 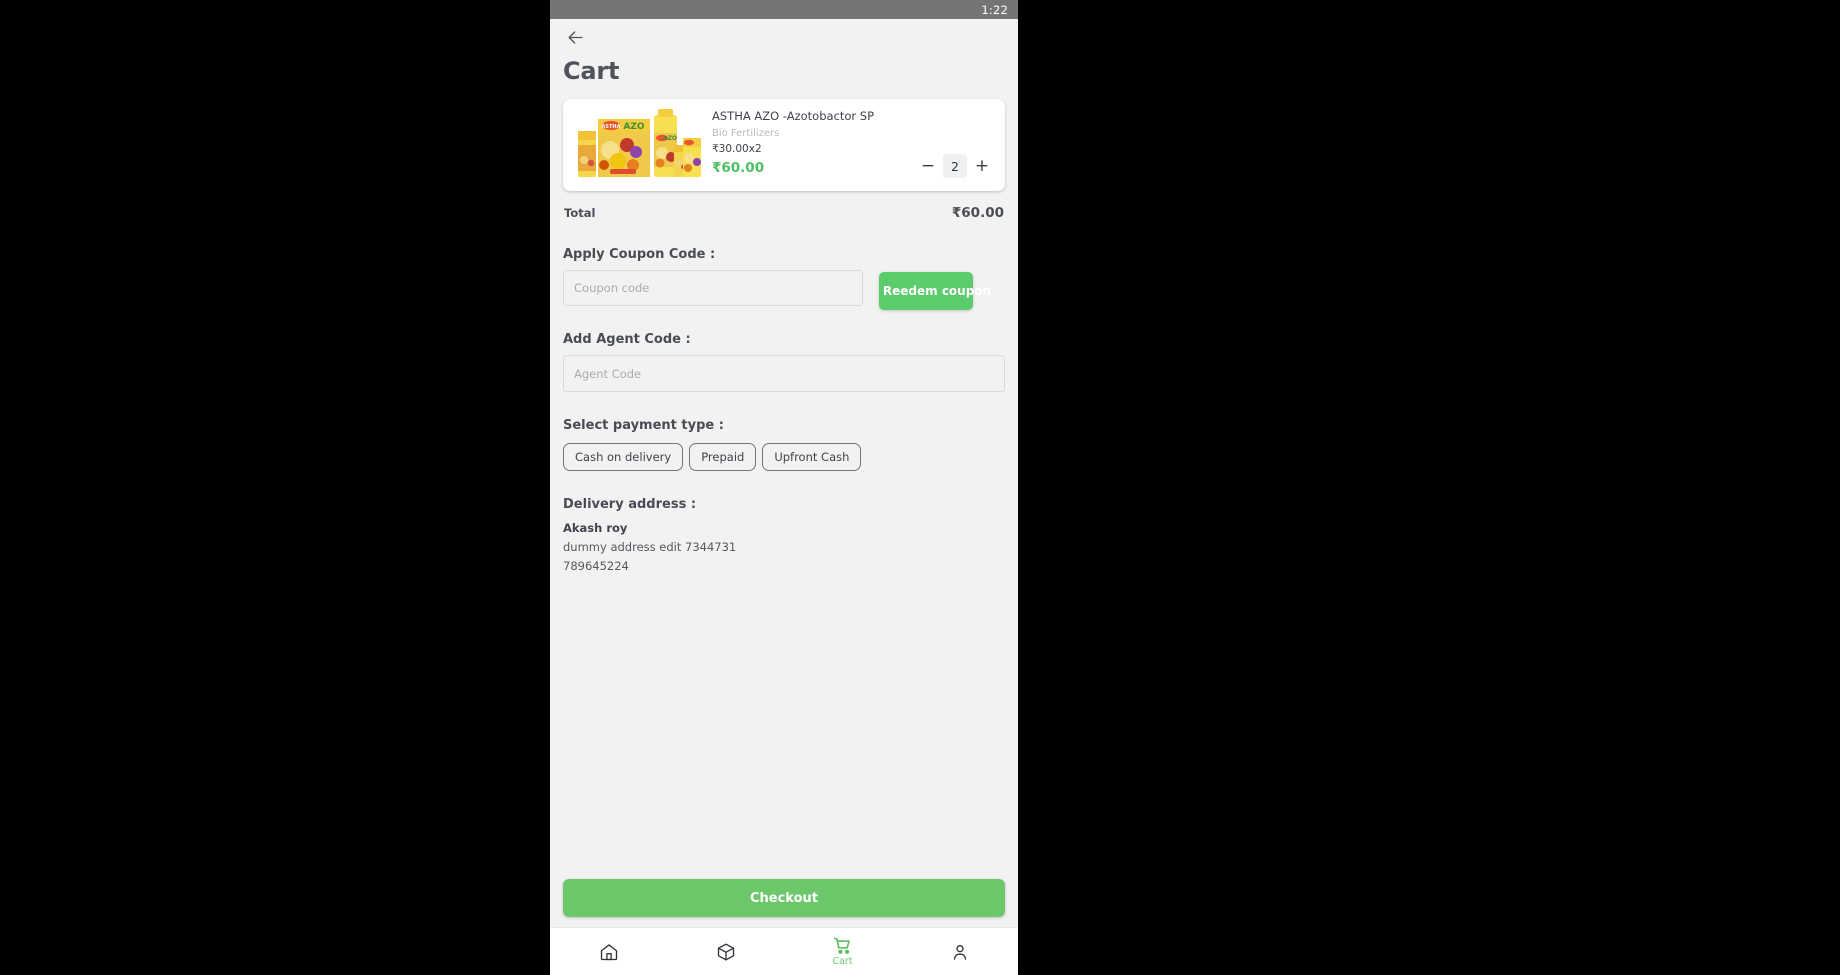 What do you see at coordinates (784, 373) in the screenshot?
I see `agent-code-input` at bounding box center [784, 373].